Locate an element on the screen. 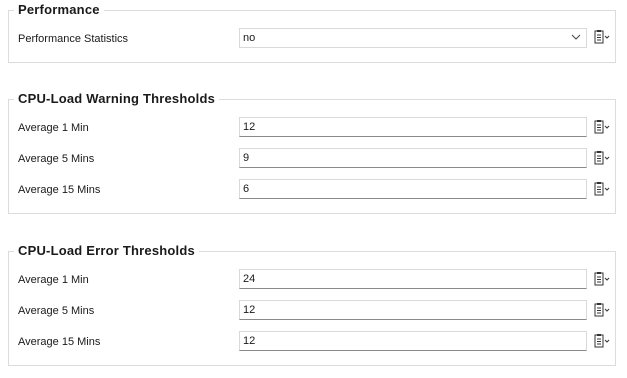 This screenshot has height=378, width=627. performance-group-title: Performance is located at coordinates (59, 10).